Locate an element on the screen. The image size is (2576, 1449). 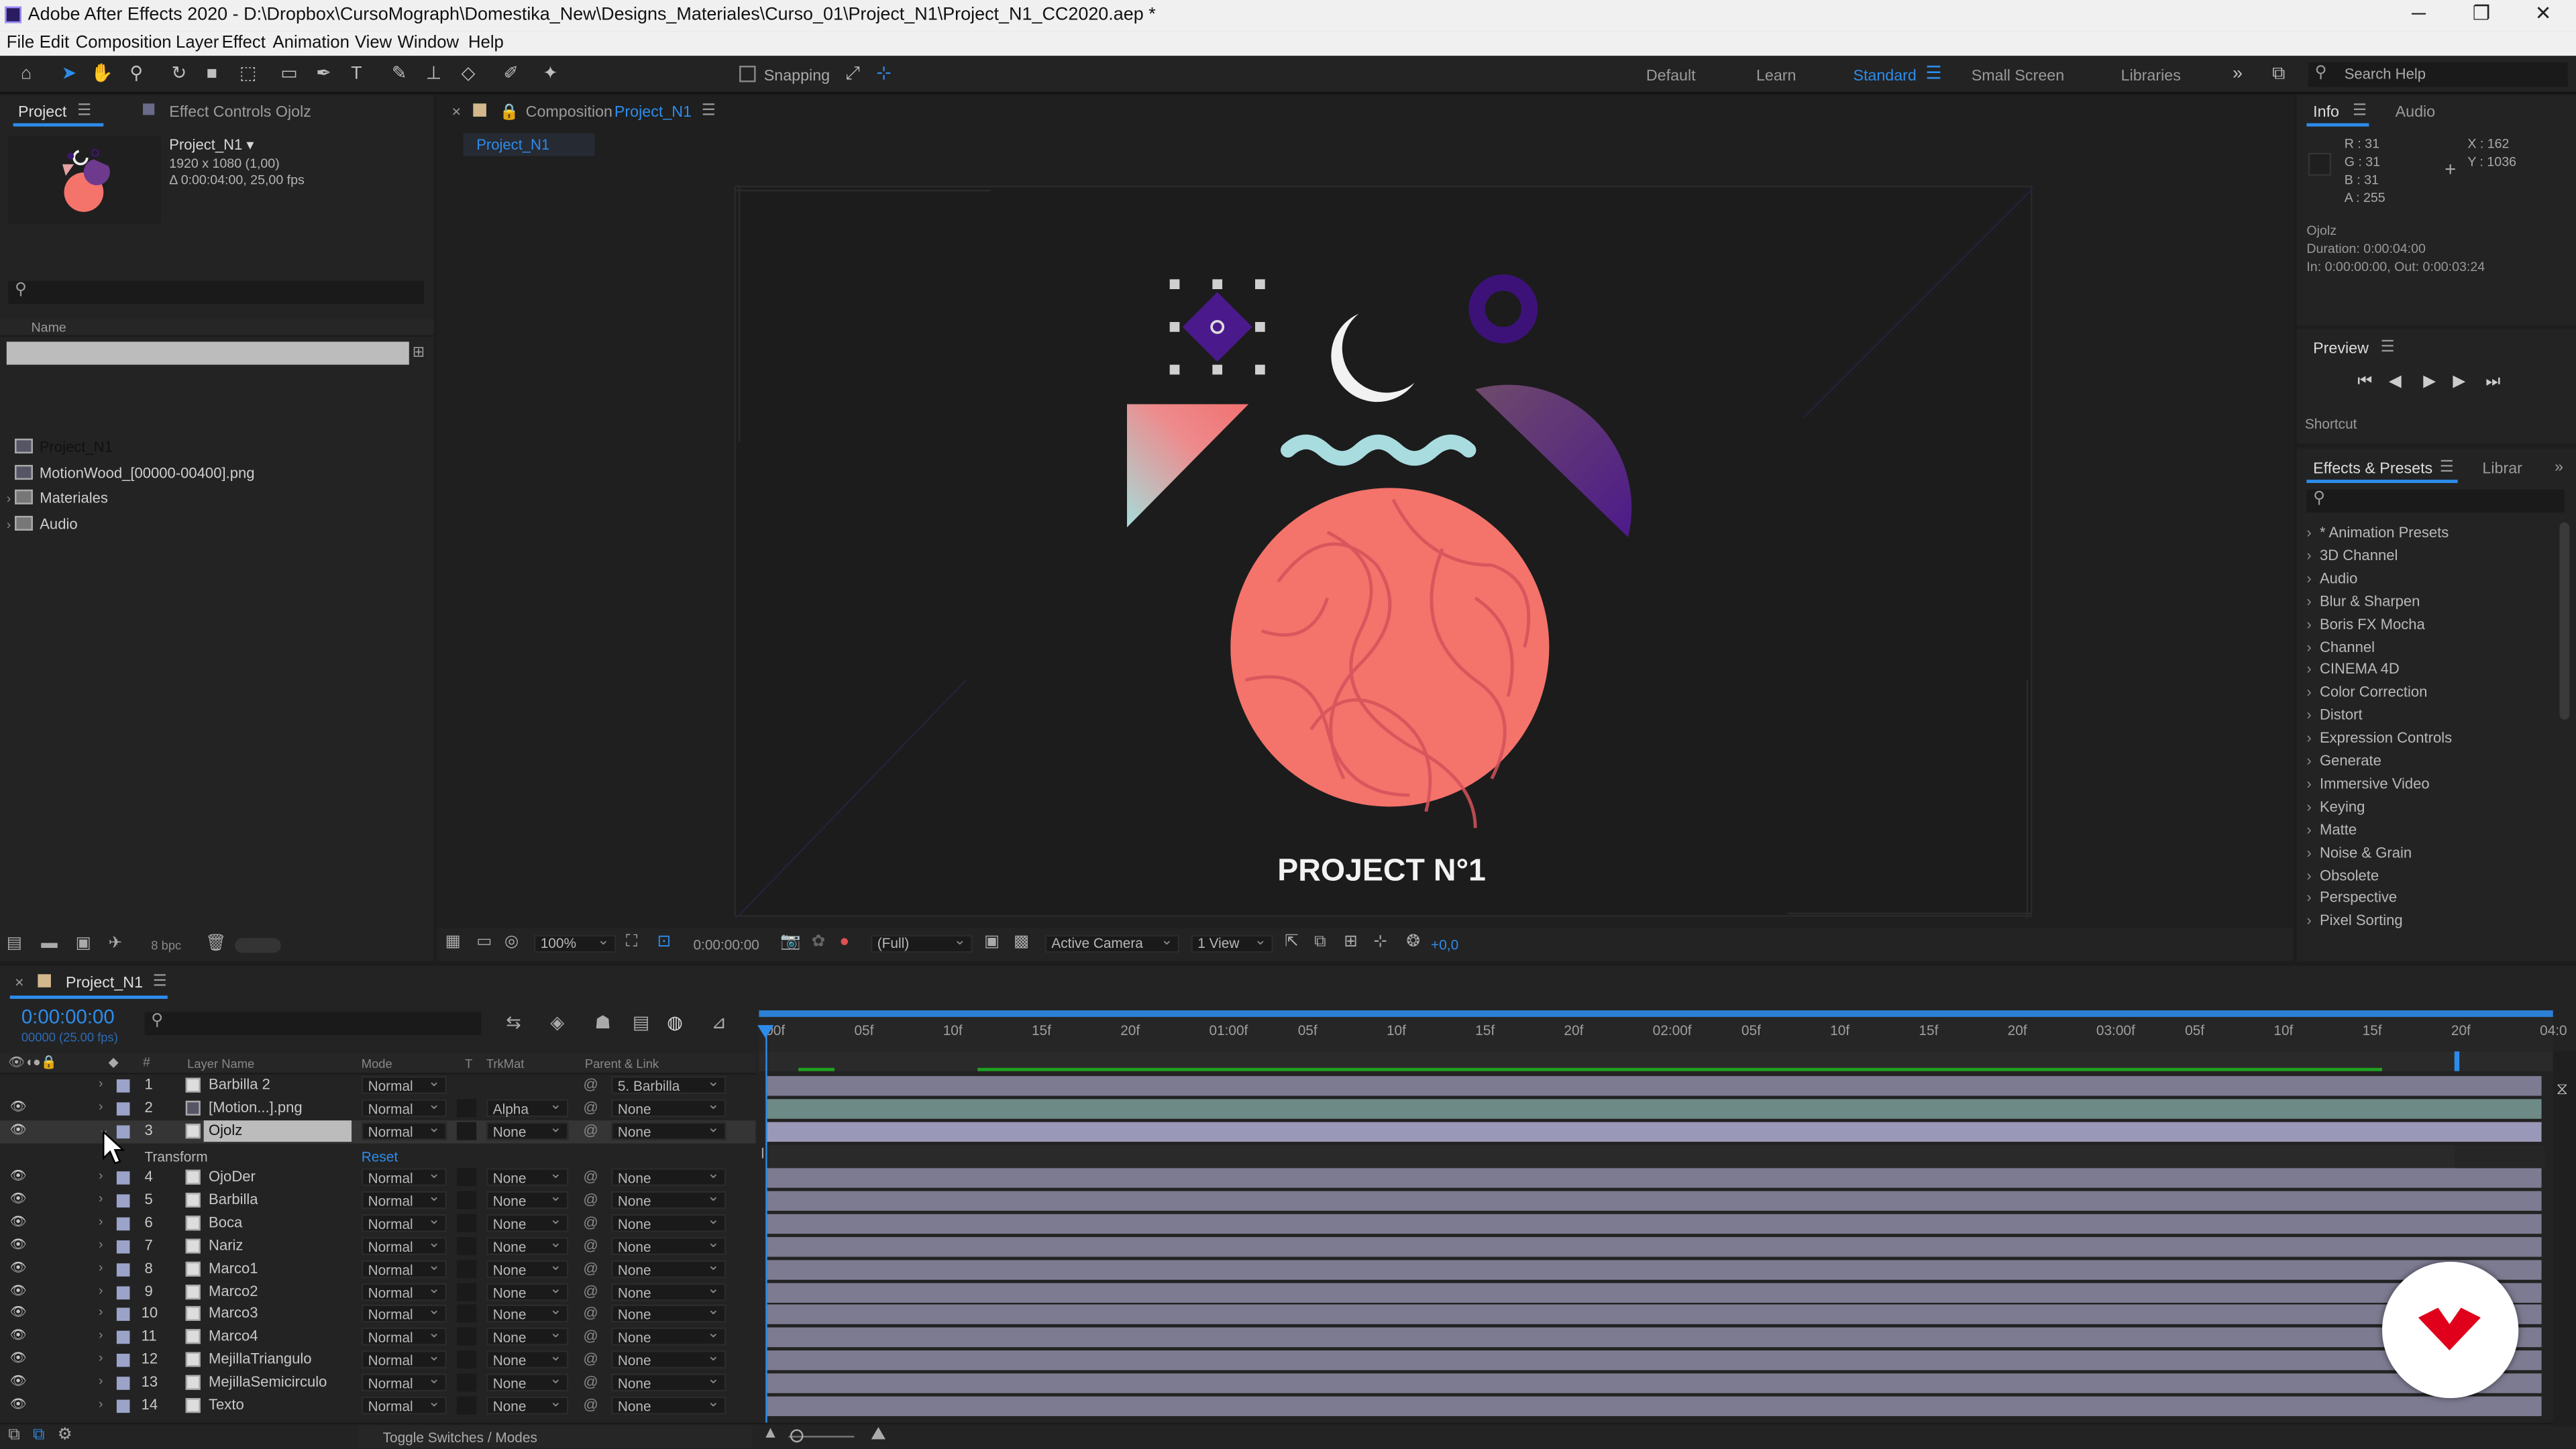
playhead-handle is located at coordinates (765, 1031).